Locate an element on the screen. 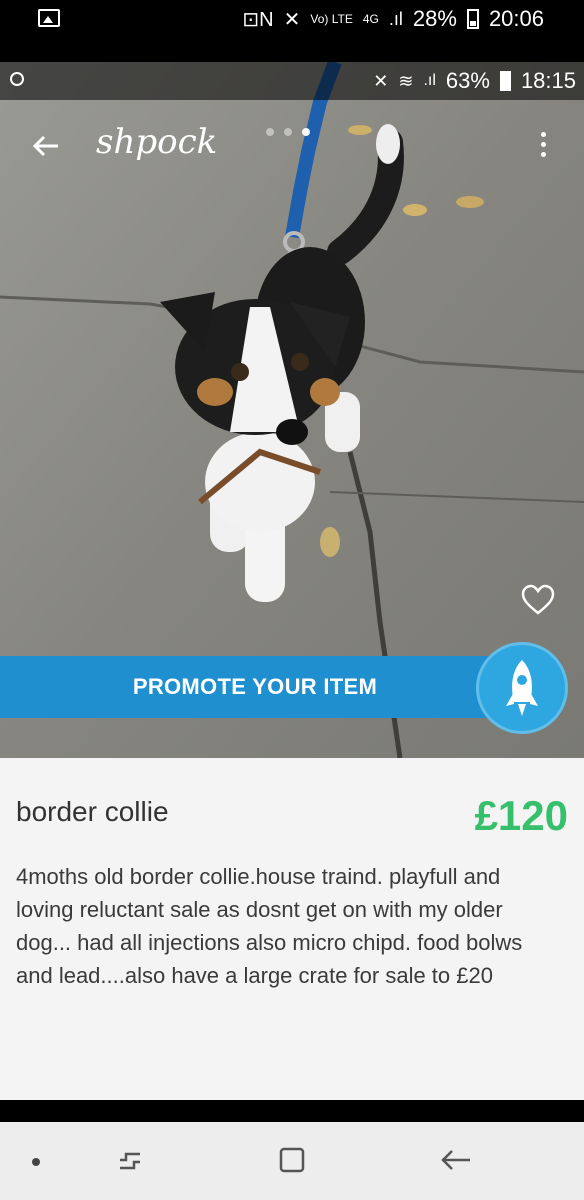 This screenshot has height=1200, width=584. system-nav-bar is located at coordinates (292, 1161).